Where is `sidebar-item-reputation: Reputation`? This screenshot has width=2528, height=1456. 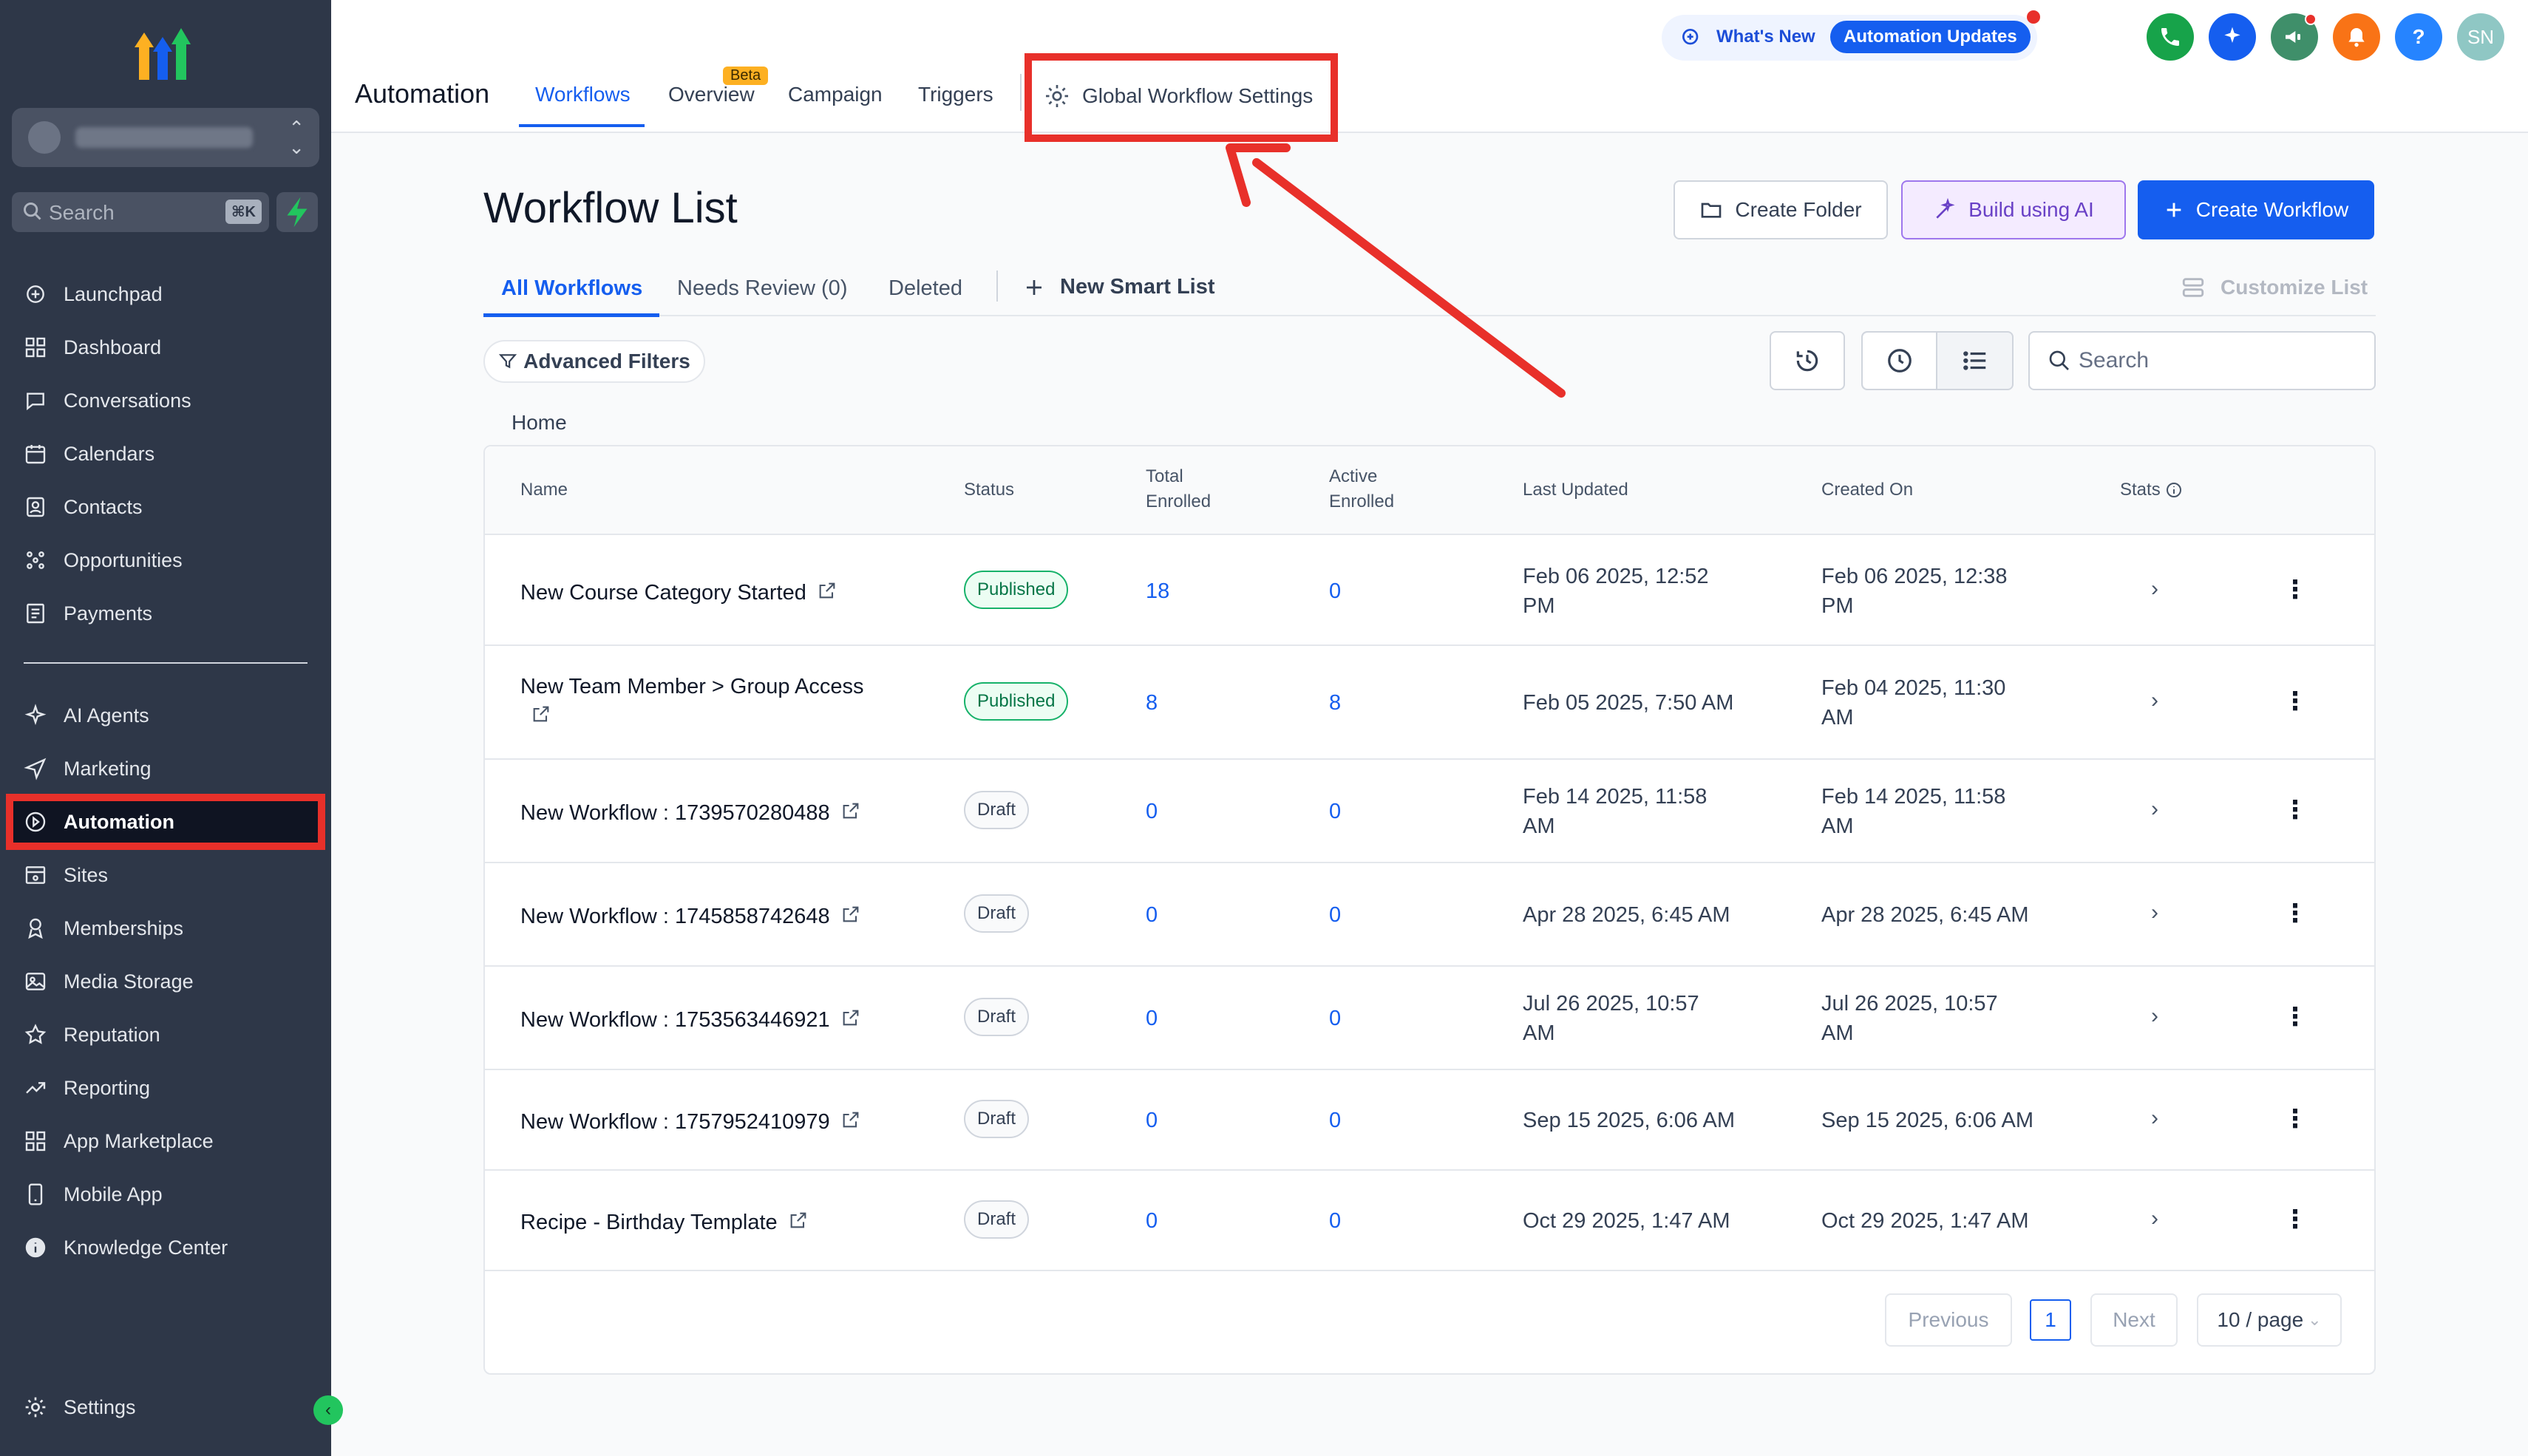 sidebar-item-reputation: Reputation is located at coordinates (165, 1035).